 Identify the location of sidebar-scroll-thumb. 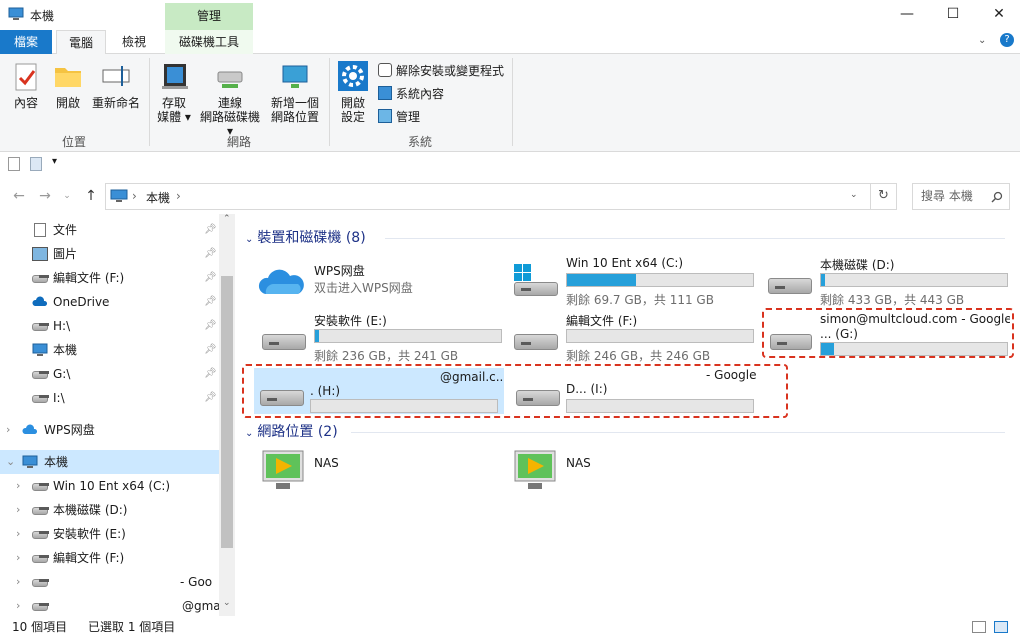
(227, 412).